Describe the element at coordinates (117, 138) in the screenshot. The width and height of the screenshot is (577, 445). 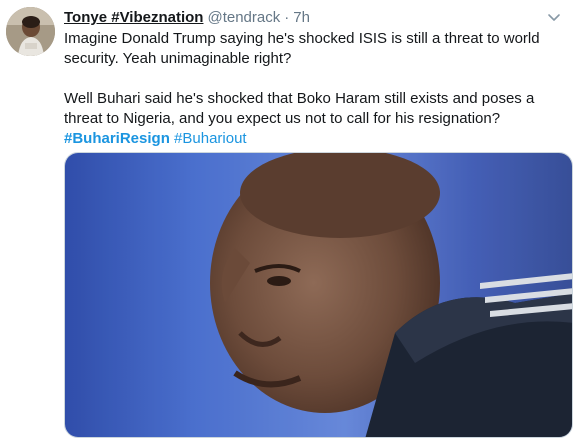
I see `hashtag-buhariresign: #BuhariResign` at that location.